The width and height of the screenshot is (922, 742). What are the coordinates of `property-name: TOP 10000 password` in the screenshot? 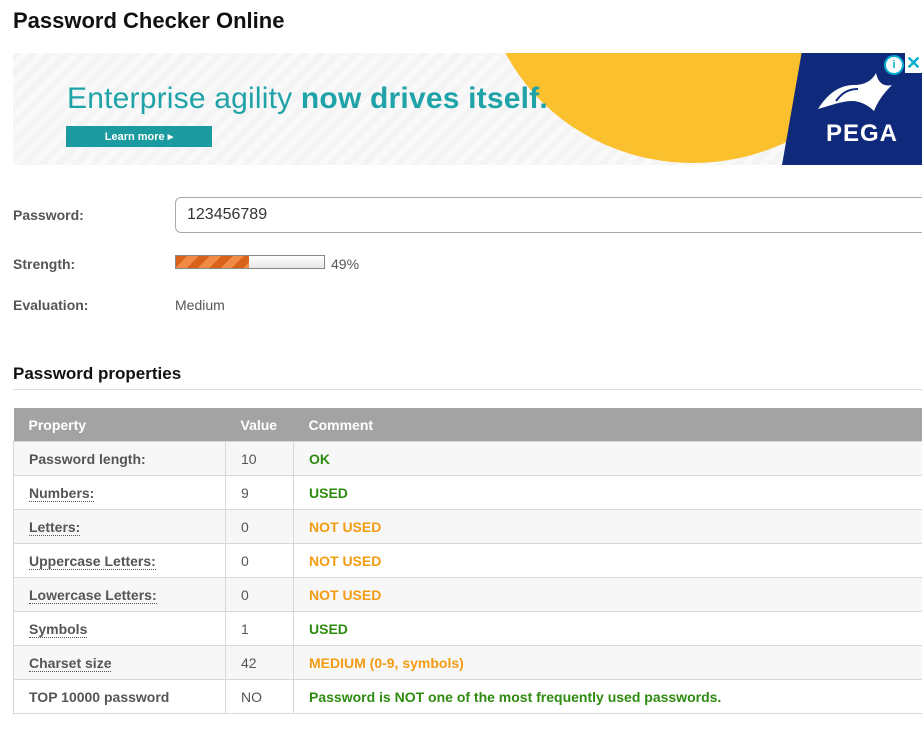 It's located at (99, 696).